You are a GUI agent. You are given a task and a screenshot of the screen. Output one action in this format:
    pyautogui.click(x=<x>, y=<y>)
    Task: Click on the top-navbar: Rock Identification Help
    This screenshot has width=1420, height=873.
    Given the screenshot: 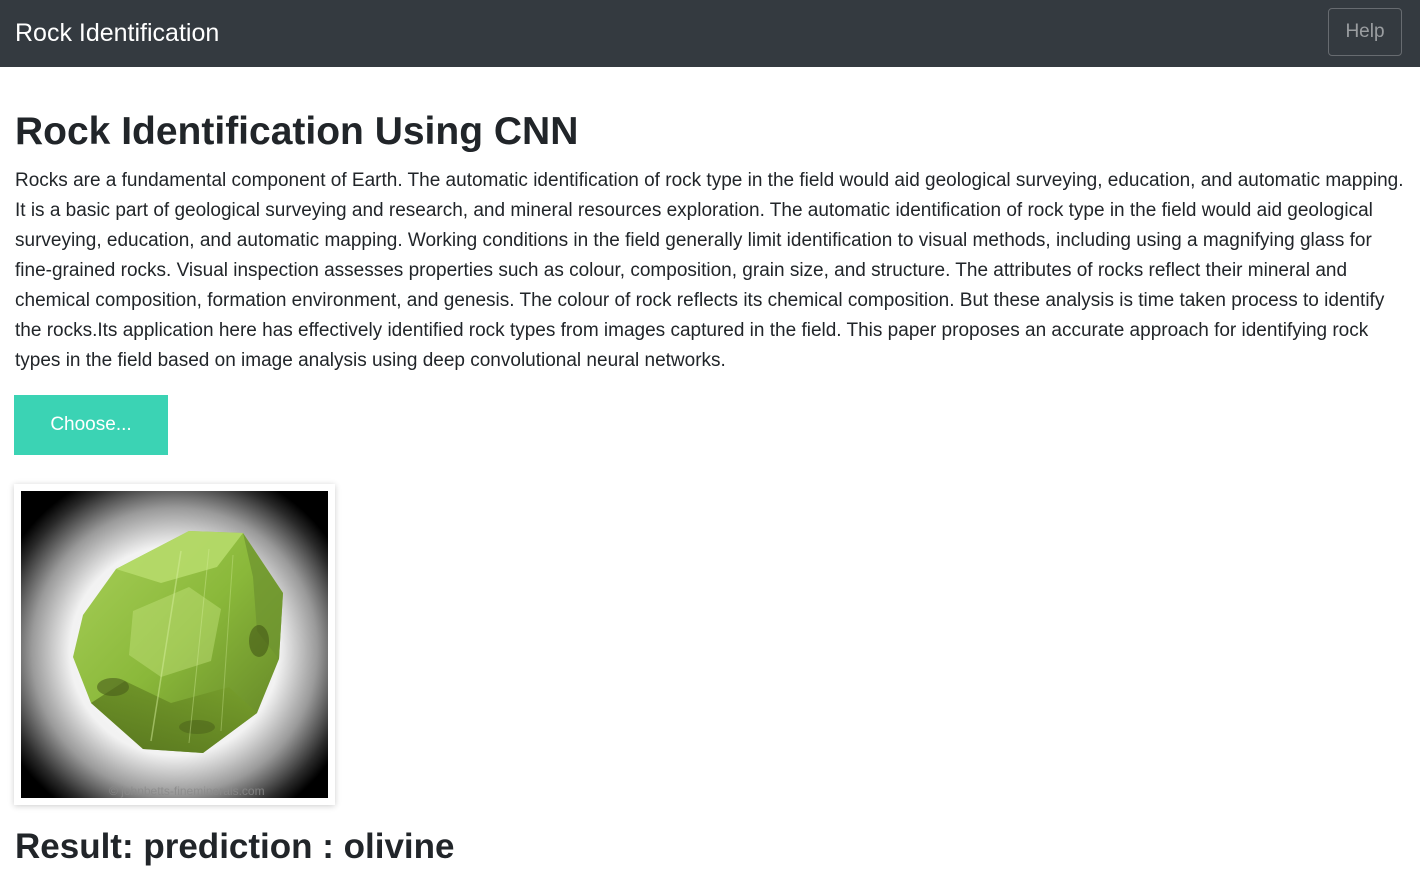 What is the action you would take?
    pyautogui.click(x=710, y=33)
    